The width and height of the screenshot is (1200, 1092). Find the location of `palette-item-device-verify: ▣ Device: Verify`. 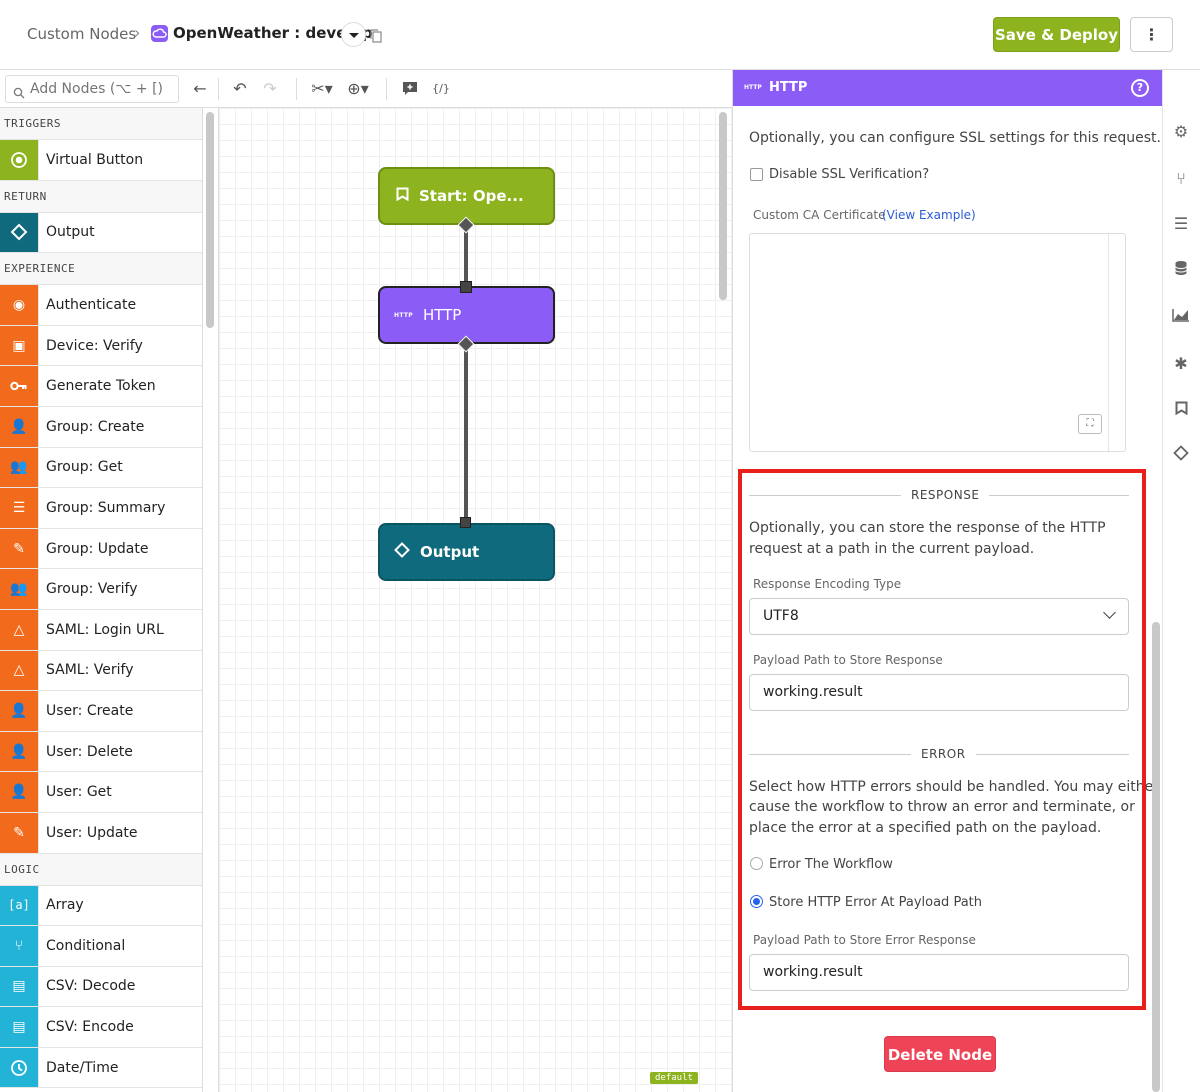

palette-item-device-verify: ▣ Device: Verify is located at coordinates (101, 346).